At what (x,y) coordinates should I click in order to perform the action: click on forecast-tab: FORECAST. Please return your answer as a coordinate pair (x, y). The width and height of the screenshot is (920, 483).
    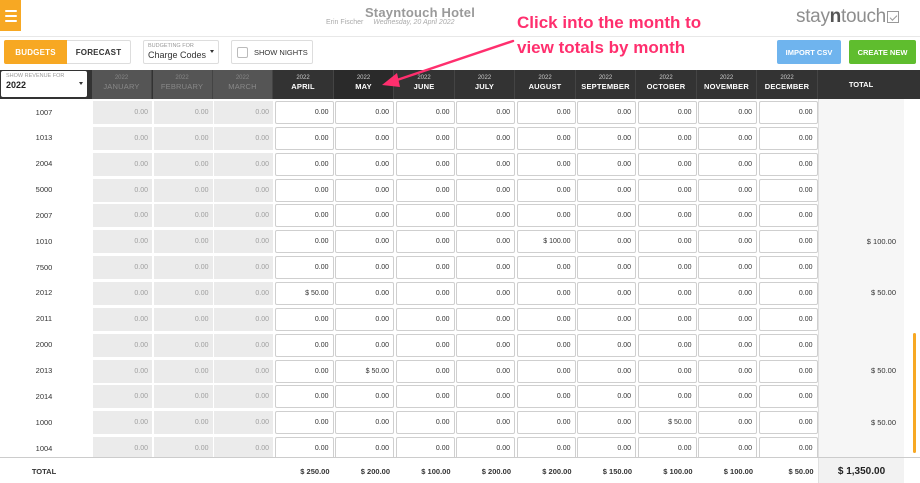
    Looking at the image, I should click on (99, 52).